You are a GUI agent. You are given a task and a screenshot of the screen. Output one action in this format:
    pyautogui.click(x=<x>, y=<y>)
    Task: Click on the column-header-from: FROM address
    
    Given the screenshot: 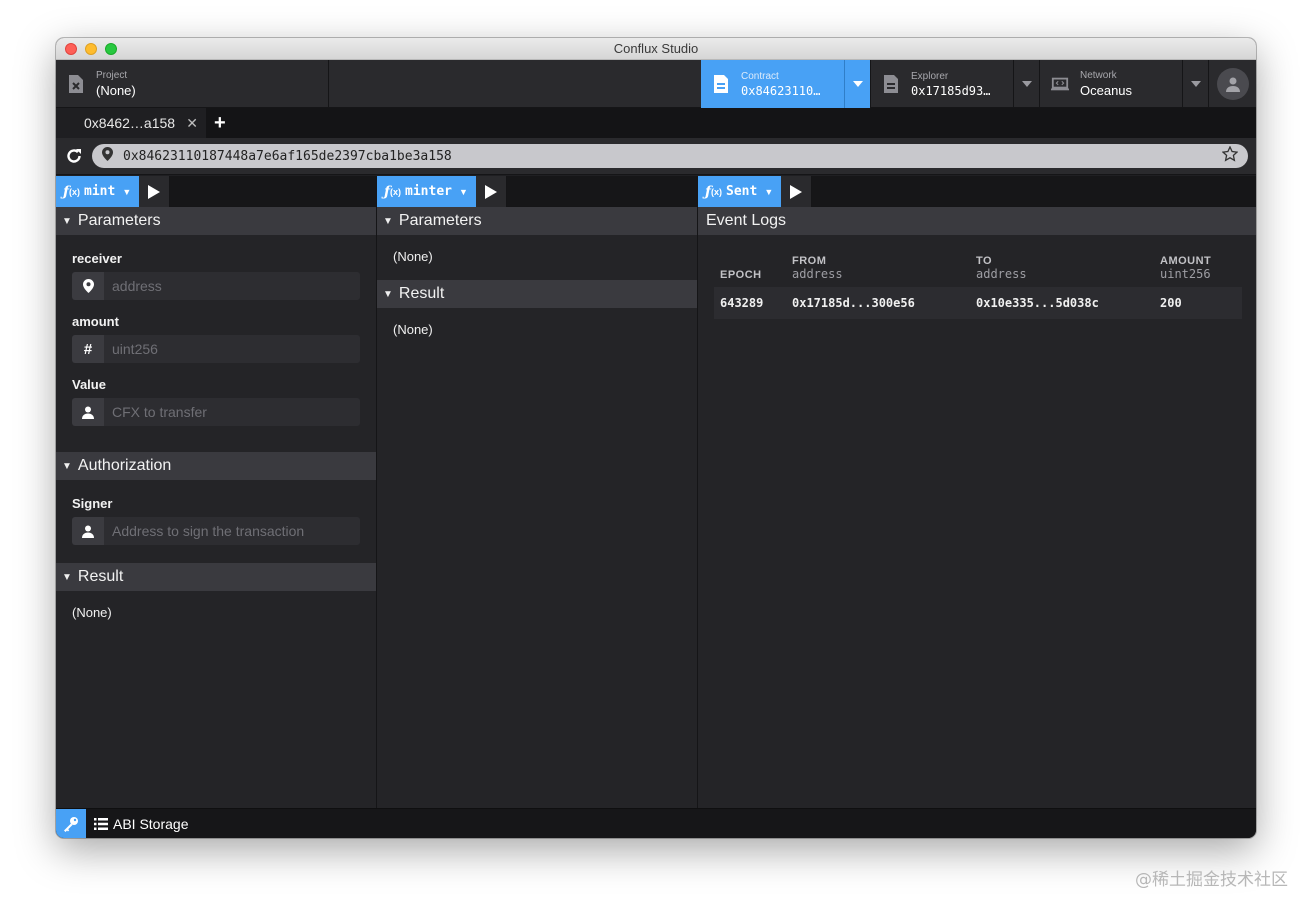 What is the action you would take?
    pyautogui.click(x=817, y=268)
    